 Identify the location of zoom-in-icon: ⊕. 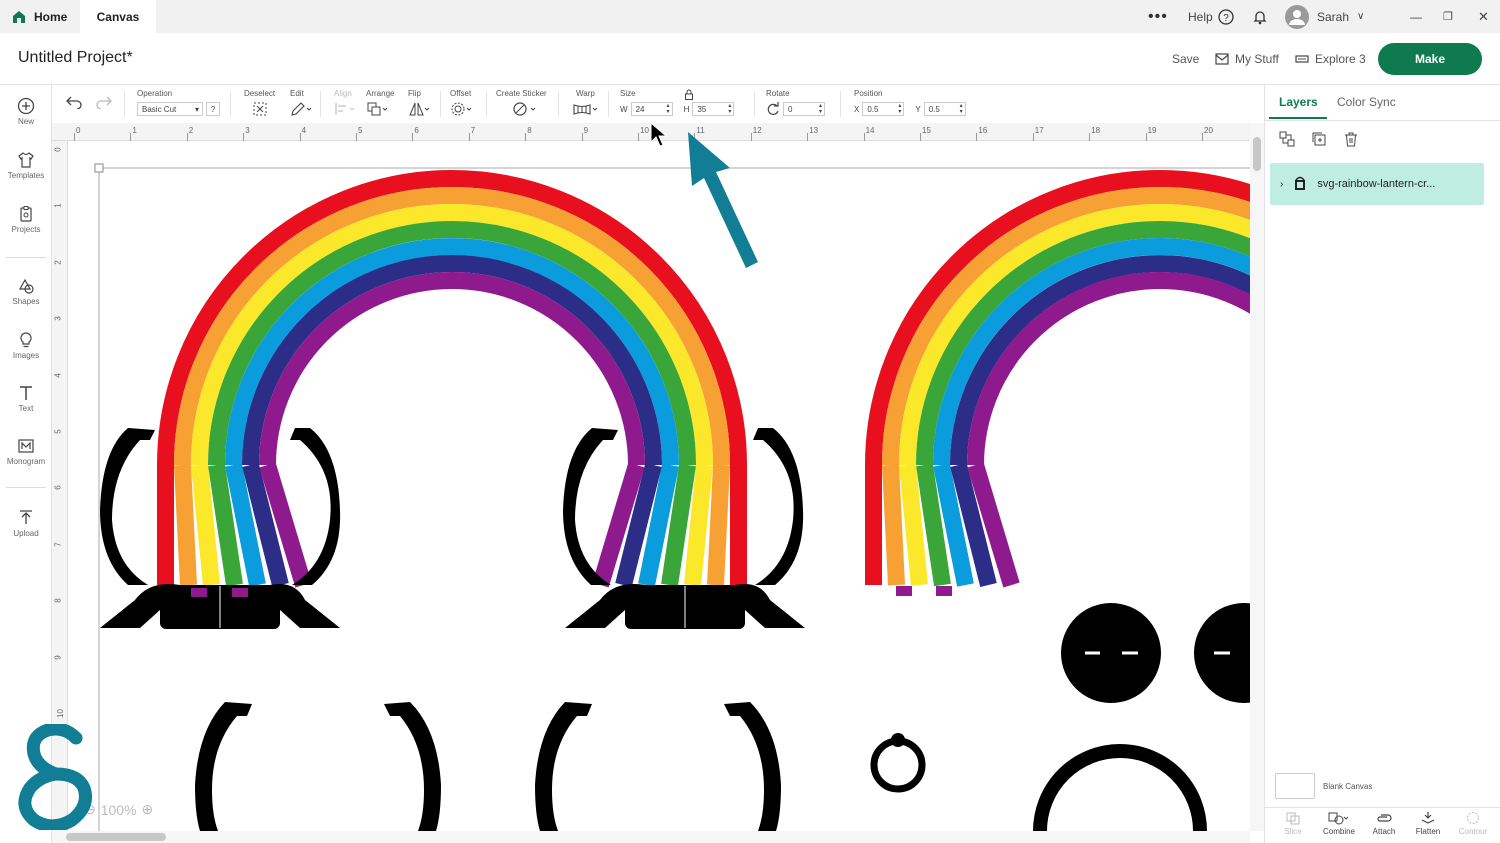
(148, 809).